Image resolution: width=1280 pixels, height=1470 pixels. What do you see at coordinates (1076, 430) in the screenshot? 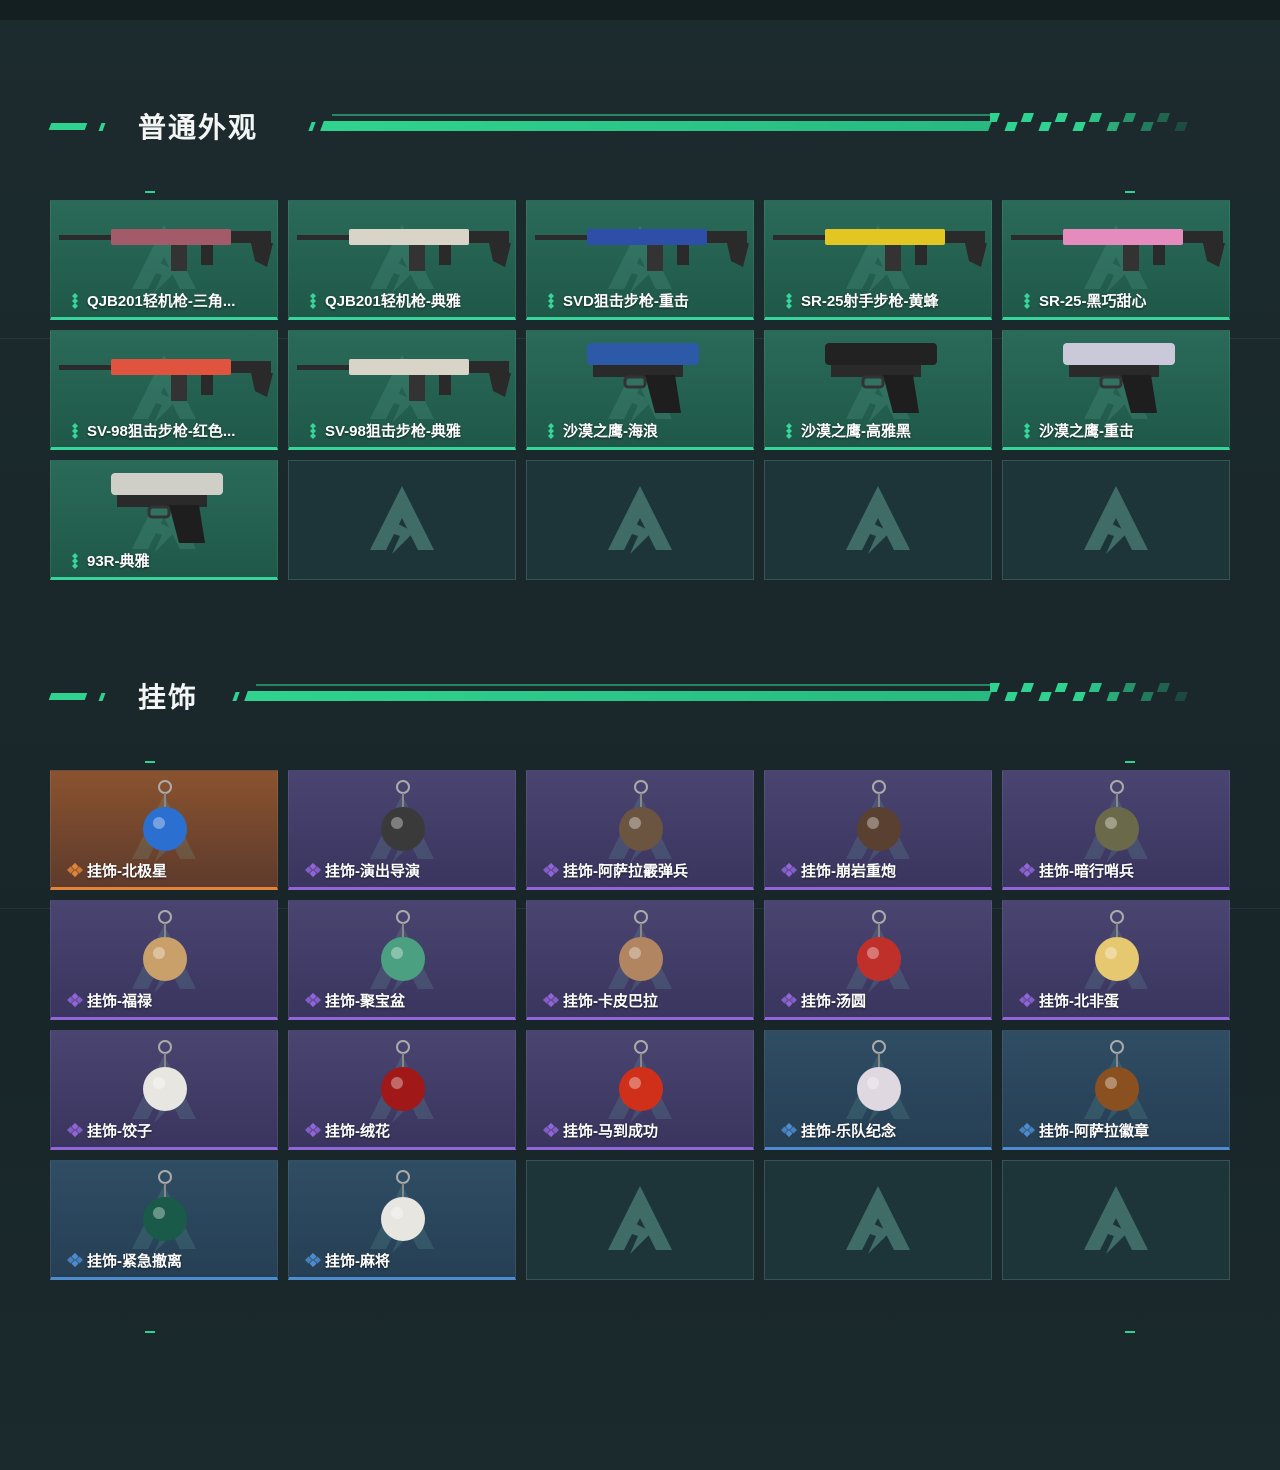
I see `item-label: 沙漠之鹰-重击` at bounding box center [1076, 430].